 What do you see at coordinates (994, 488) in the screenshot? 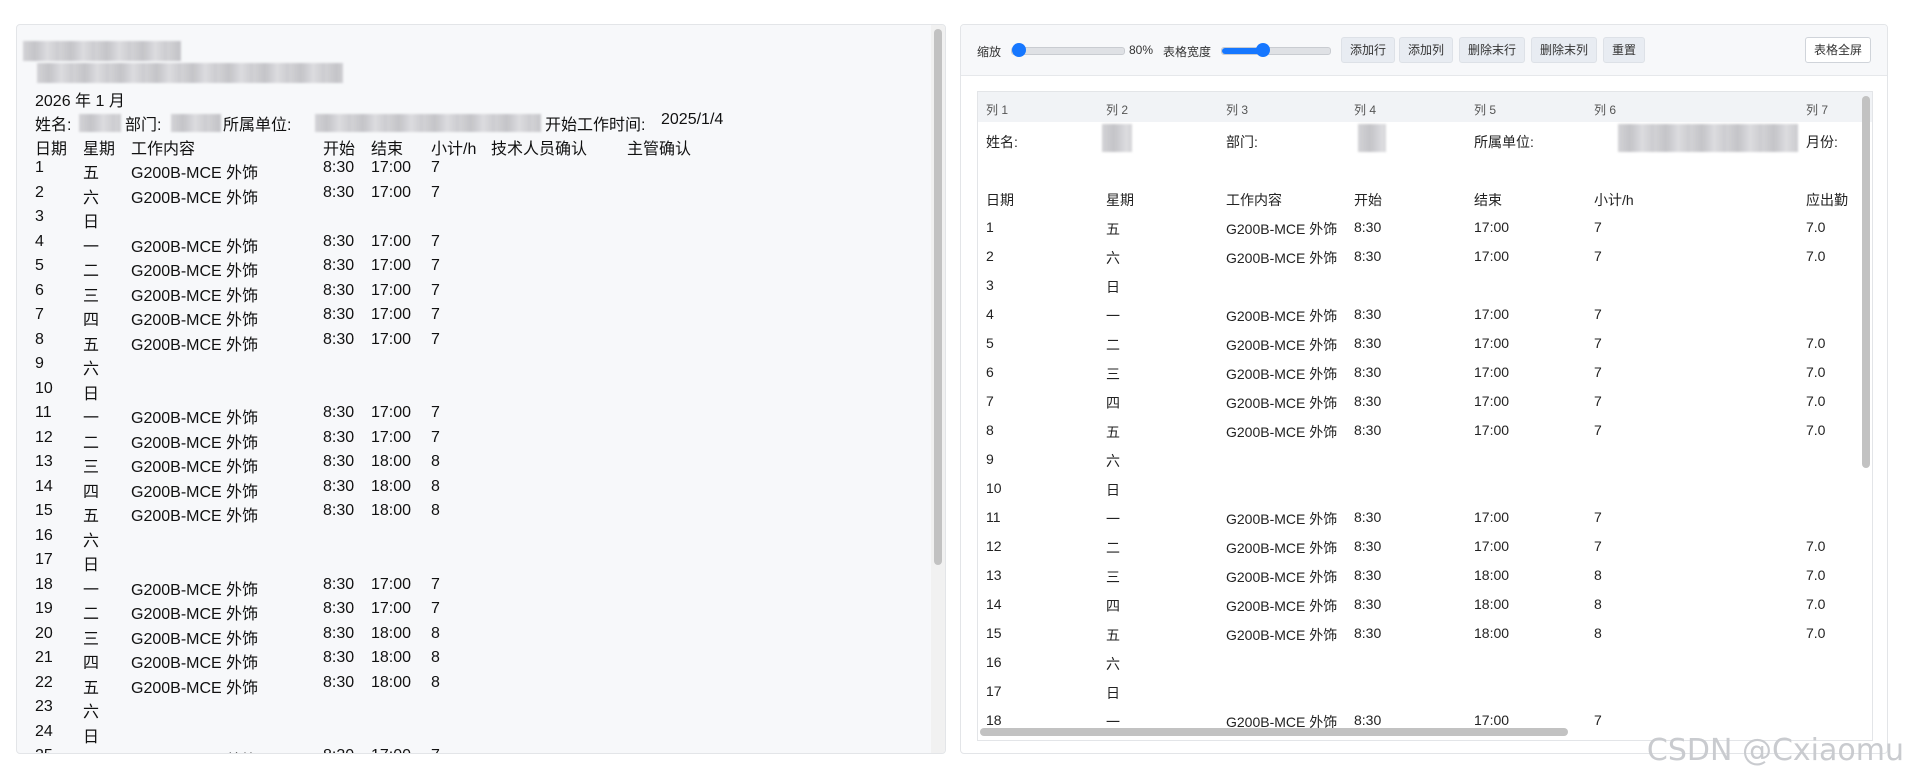
I see `table-cell: 10` at bounding box center [994, 488].